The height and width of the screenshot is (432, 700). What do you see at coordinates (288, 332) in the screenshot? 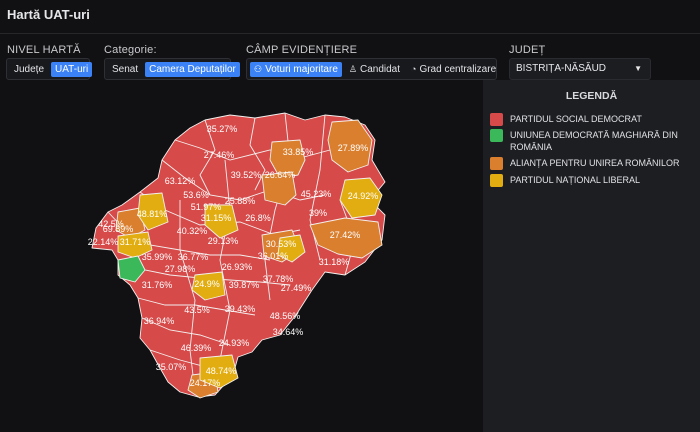
I see `map-value-label: 34.64%` at bounding box center [288, 332].